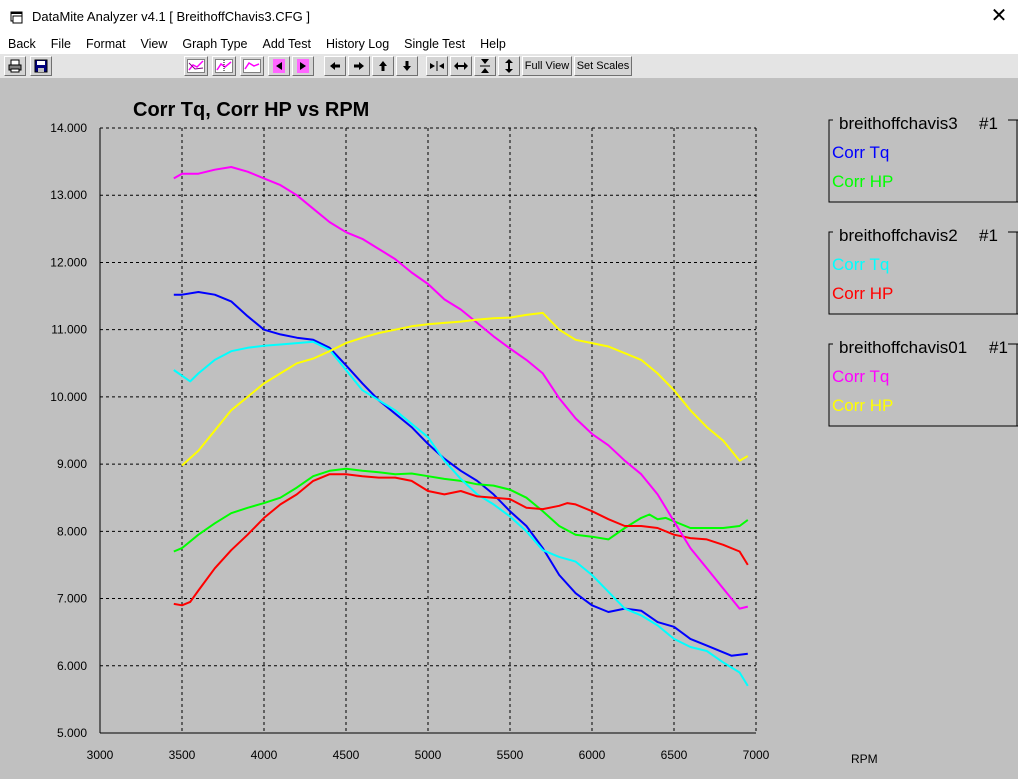 The height and width of the screenshot is (779, 1018). I want to click on save-button, so click(41, 66).